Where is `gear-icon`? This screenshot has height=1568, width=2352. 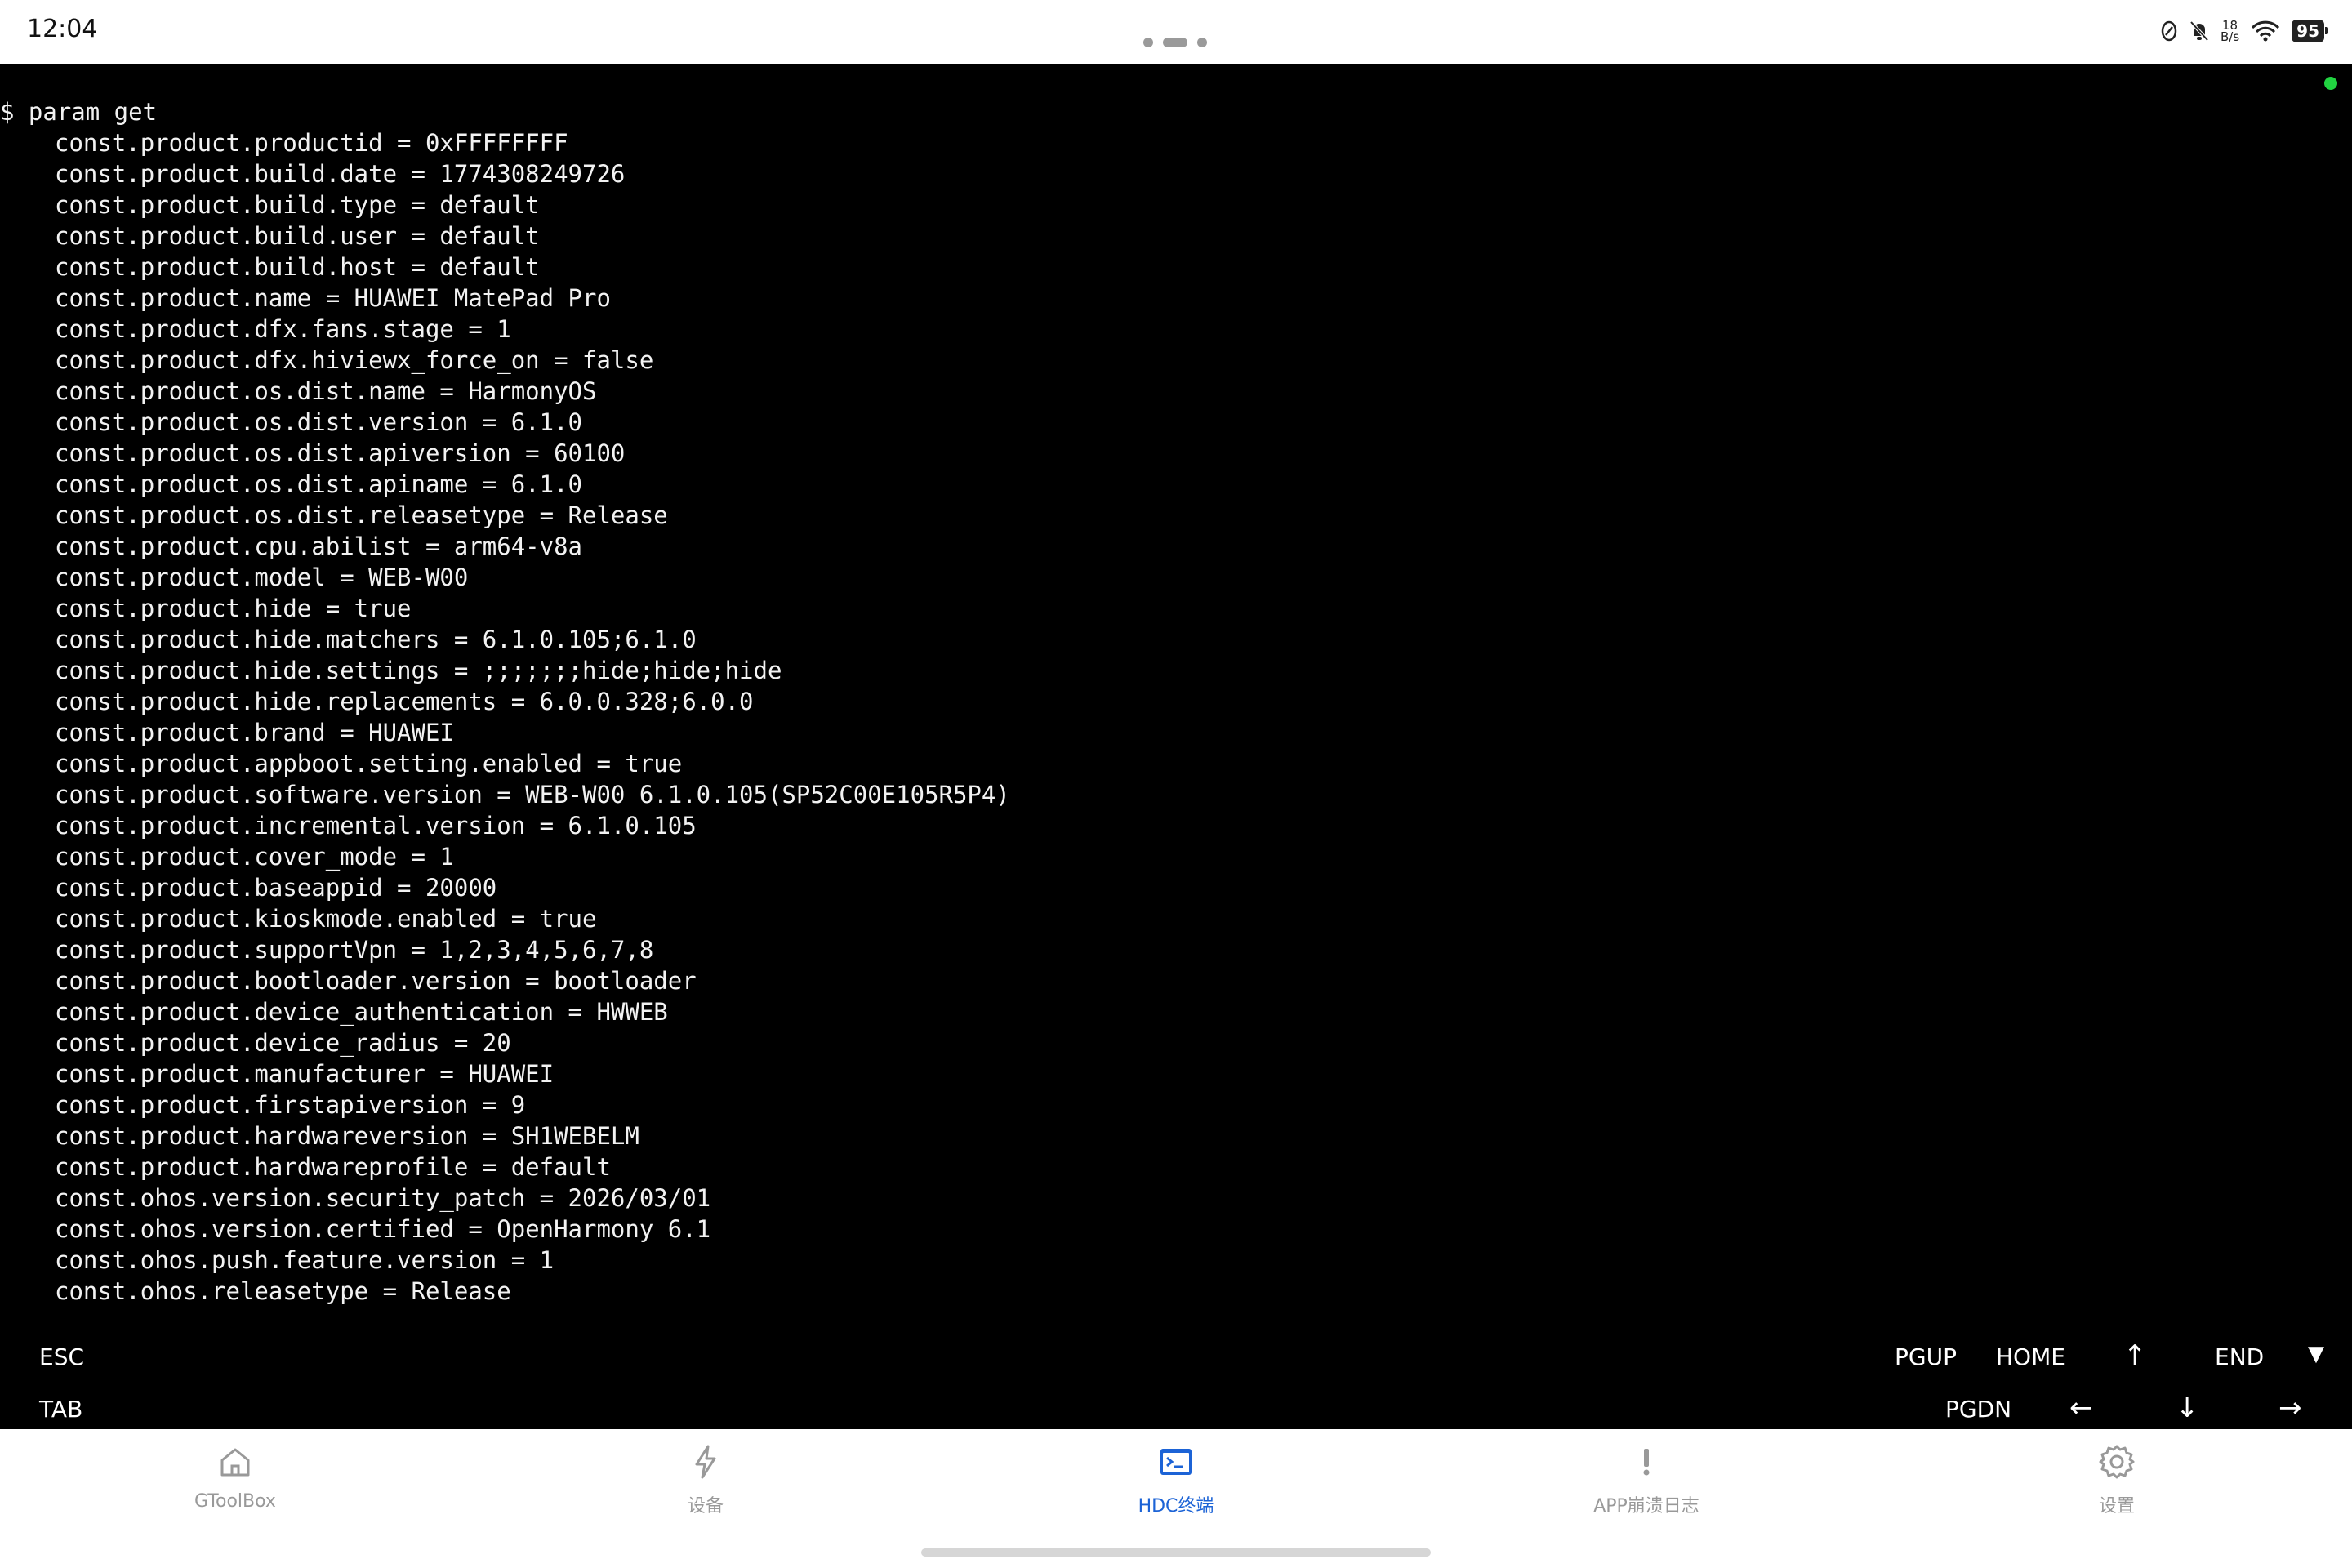
gear-icon is located at coordinates (2117, 1462).